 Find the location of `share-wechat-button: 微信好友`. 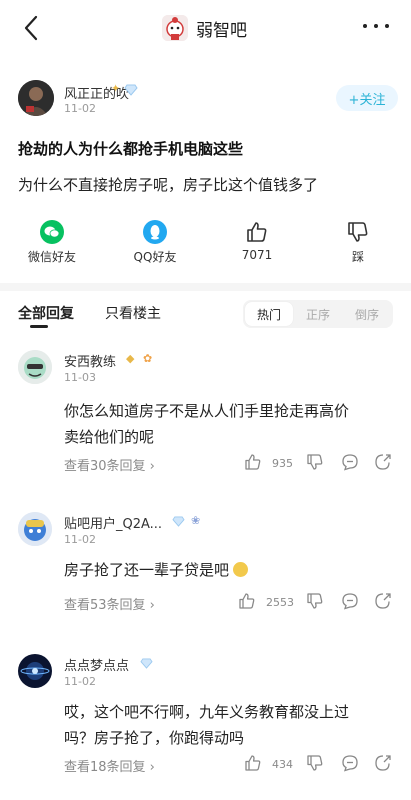

share-wechat-button: 微信好友 is located at coordinates (52, 244).